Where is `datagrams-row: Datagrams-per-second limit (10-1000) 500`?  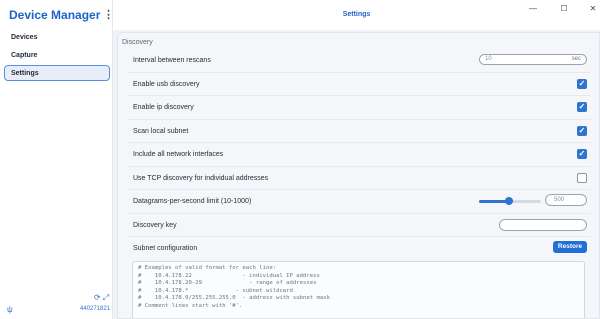 datagrams-row: Datagrams-per-second limit (10-1000) 500 is located at coordinates (359, 202).